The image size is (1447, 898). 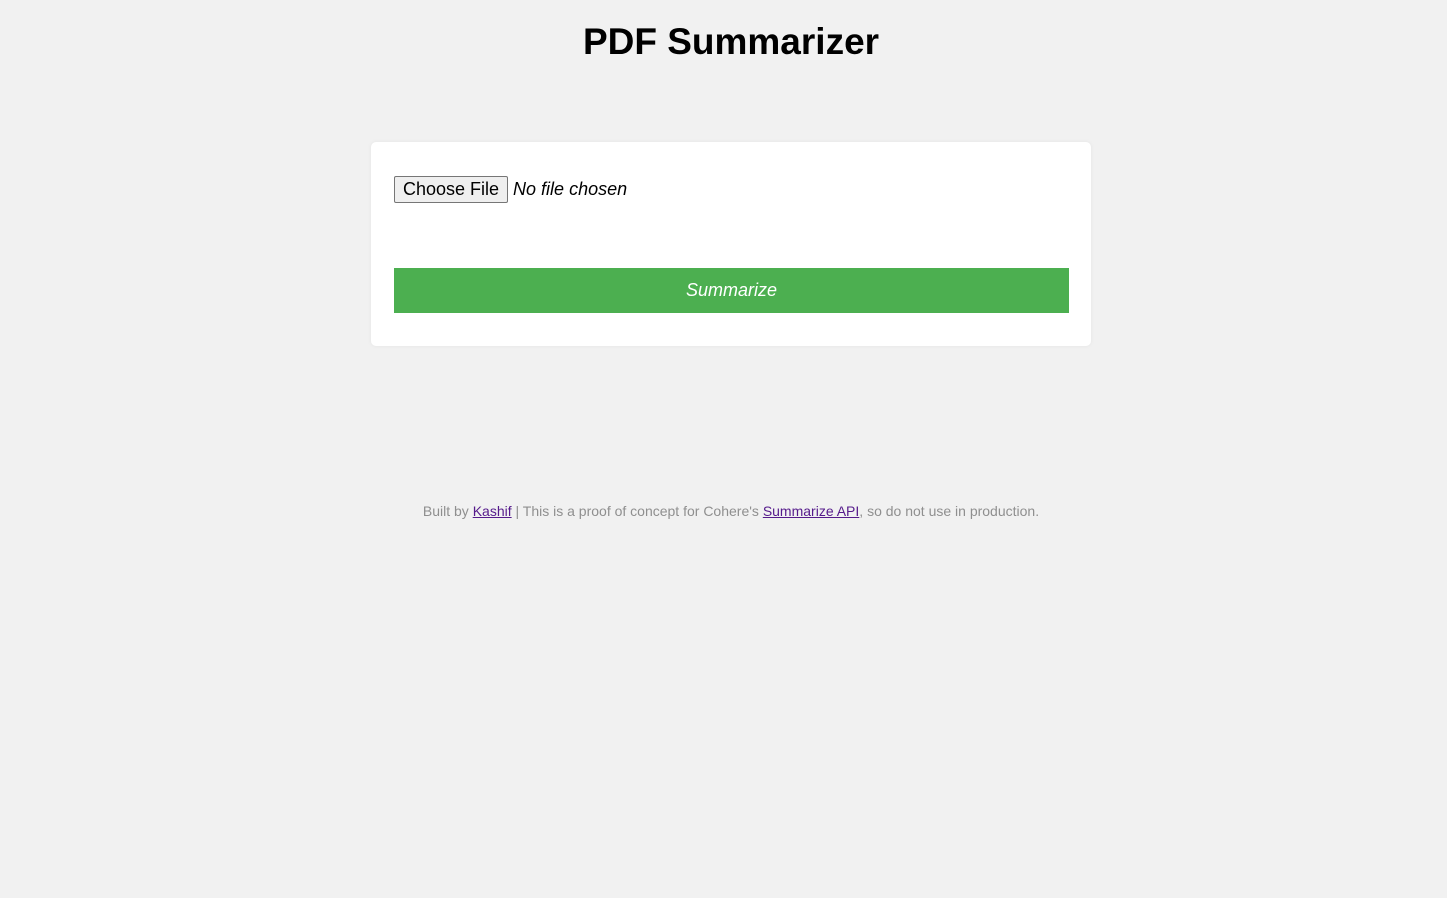 I want to click on upload-card: Choose File No file chosen Summarize, so click(x=731, y=244).